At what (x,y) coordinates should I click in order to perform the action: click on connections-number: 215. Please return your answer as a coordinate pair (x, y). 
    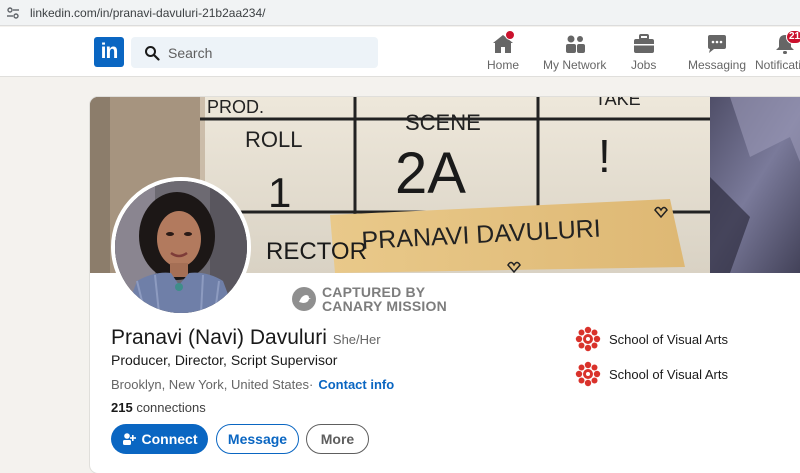
    Looking at the image, I should click on (122, 407).